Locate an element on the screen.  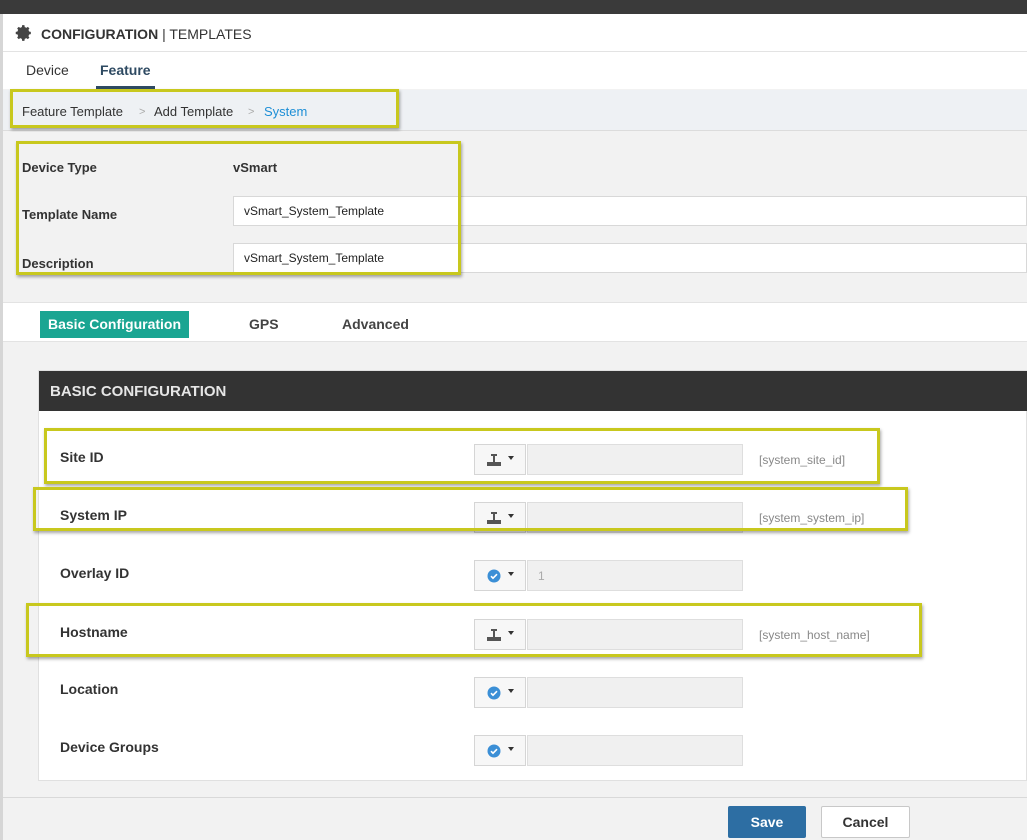
top-app-bar is located at coordinates (513, 7).